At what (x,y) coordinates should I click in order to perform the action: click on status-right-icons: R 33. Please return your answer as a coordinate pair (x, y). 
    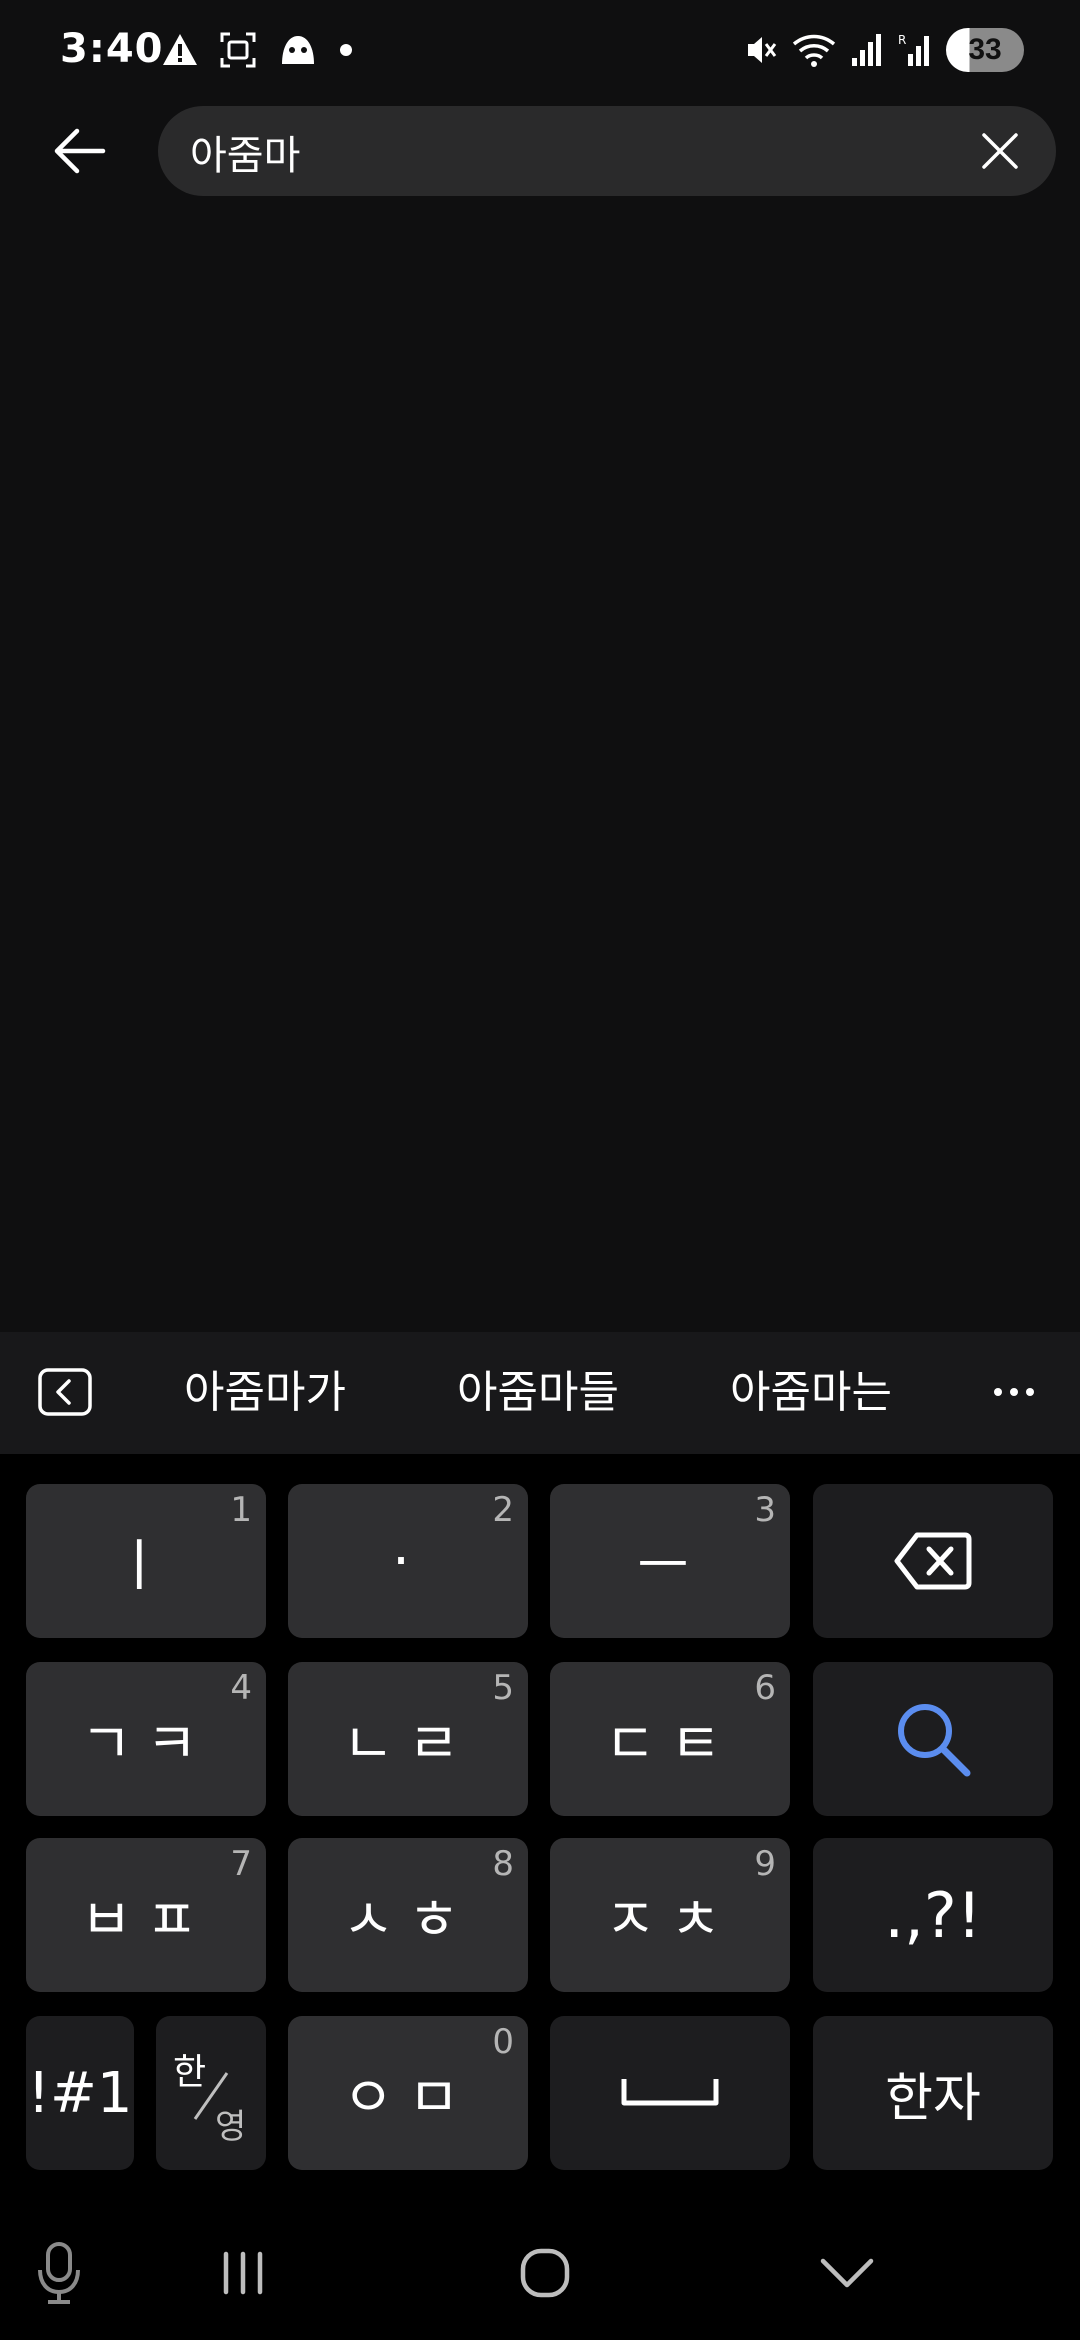
    Looking at the image, I should click on (884, 50).